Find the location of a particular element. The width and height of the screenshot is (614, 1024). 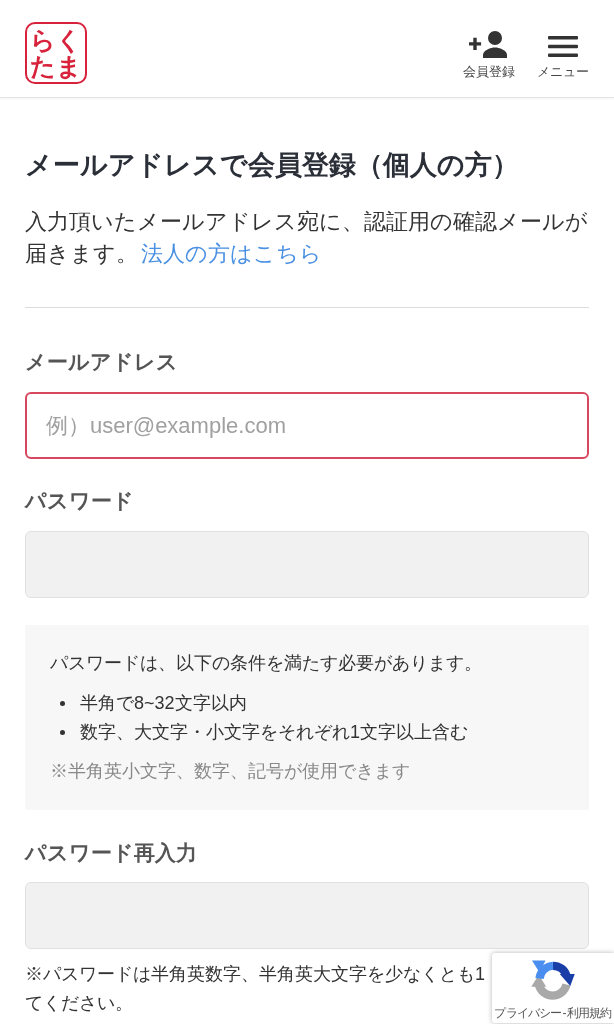

privacy-link: プライバシー is located at coordinates (528, 1013).